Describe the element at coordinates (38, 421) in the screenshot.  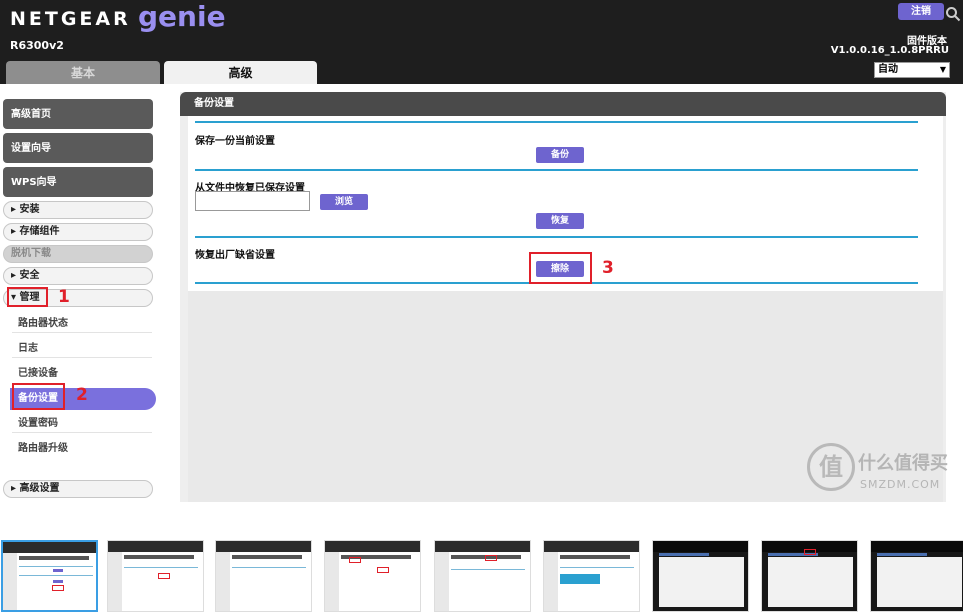
I see `sidebar-sub-set-password: 设置密码` at that location.